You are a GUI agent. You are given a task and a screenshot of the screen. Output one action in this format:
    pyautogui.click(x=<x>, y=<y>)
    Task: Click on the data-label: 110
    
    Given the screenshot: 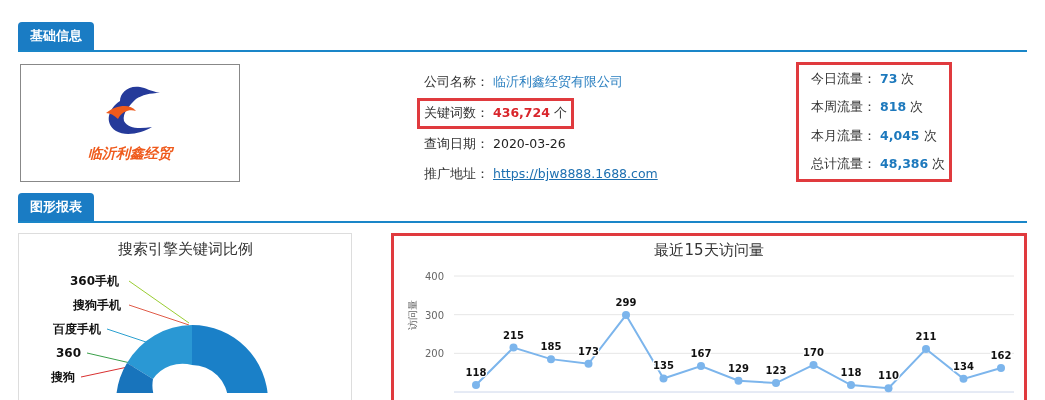 What is the action you would take?
    pyautogui.click(x=888, y=376)
    